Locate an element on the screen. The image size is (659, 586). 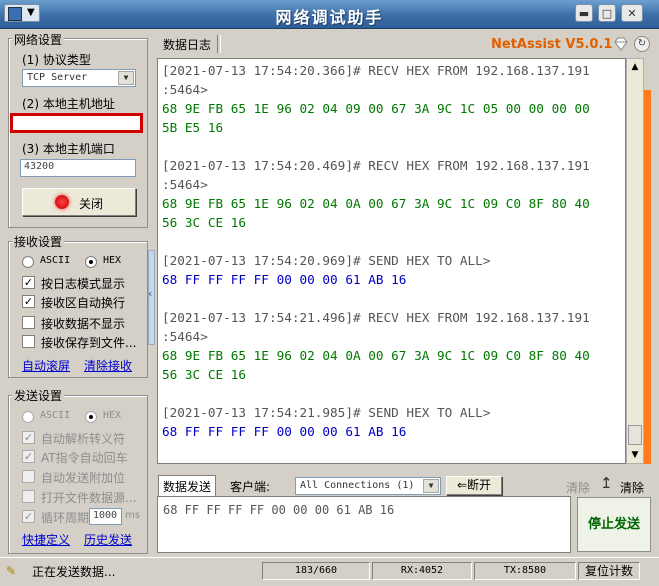
status-bar: ✎ 正在发送数据... 183/660 RX:4052 TX:8580 复位计数 is located at coordinates (329, 571).